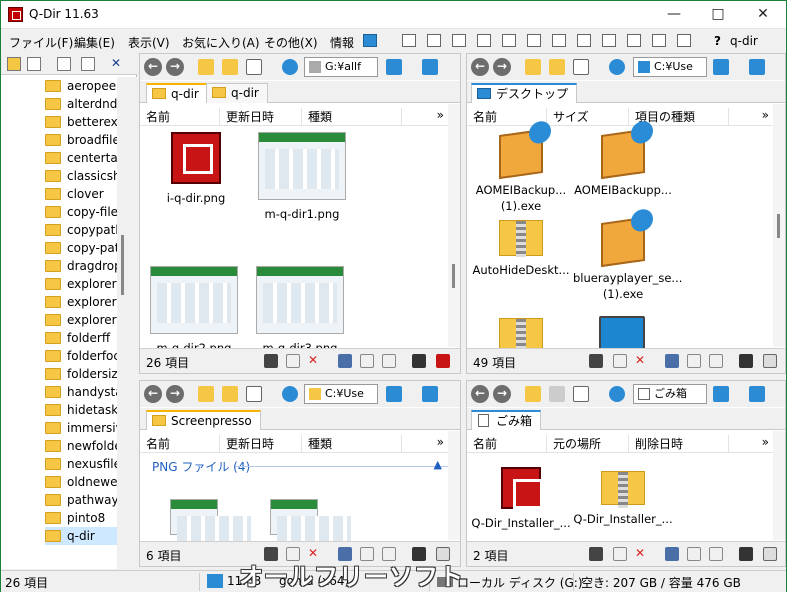 The height and width of the screenshot is (592, 787). Describe the element at coordinates (524, 93) in the screenshot. I see `tab-desktop: デスクトップ` at that location.